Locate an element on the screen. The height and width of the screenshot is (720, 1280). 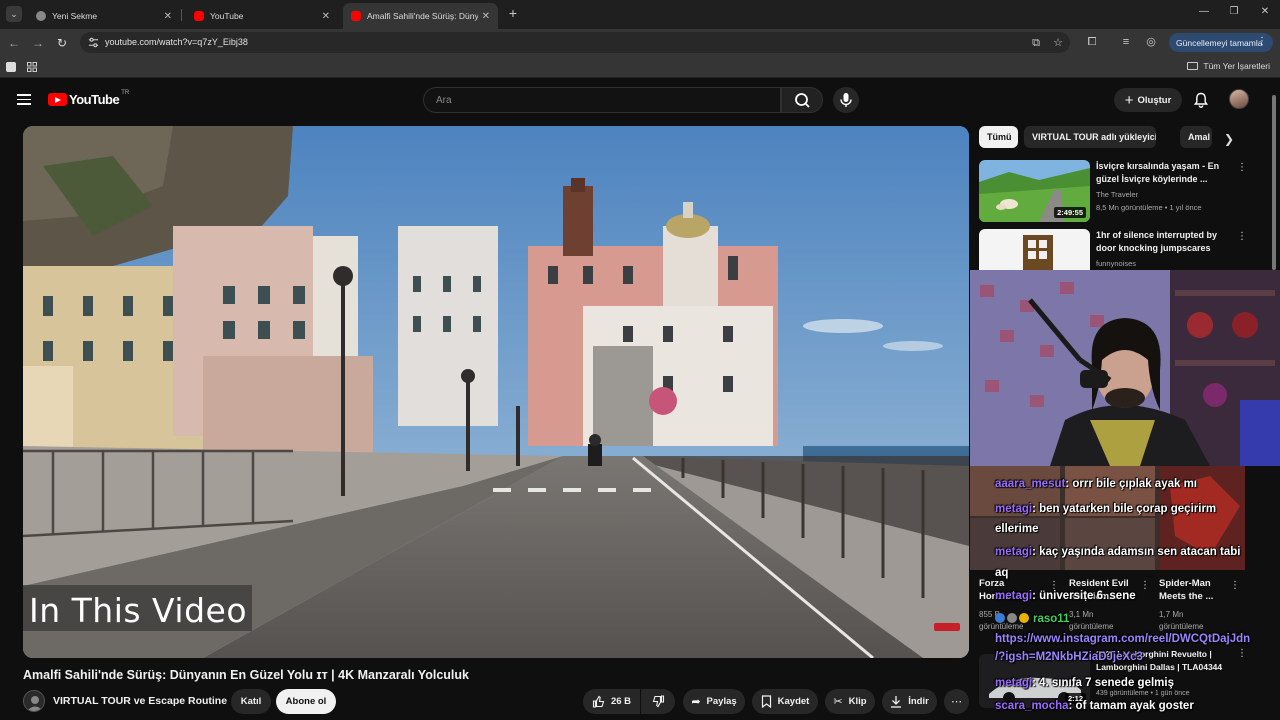
site-settings-icon is located at coordinates (93, 42).